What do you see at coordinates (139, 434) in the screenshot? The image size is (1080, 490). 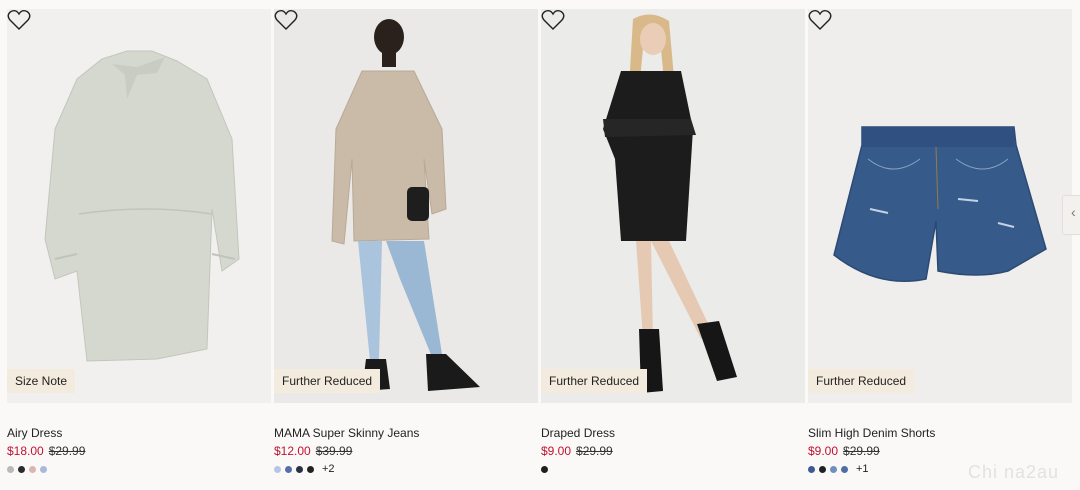 I see `product-name: Airy Dress` at bounding box center [139, 434].